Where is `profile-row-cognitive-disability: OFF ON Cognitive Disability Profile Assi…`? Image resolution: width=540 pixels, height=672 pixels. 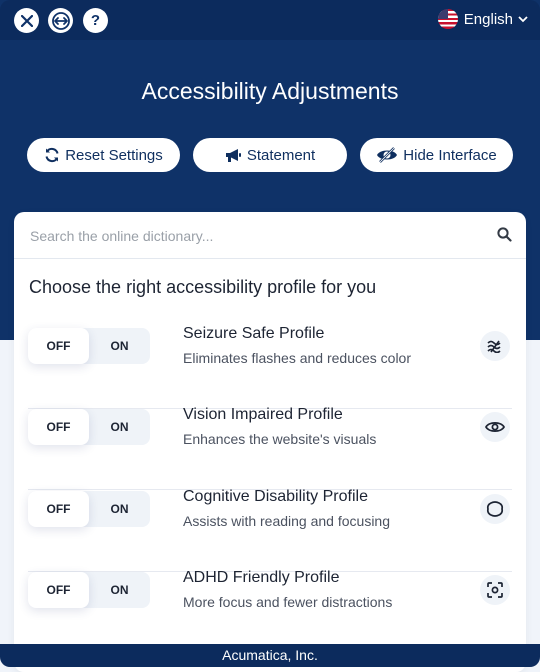
profile-row-cognitive-disability: OFF ON Cognitive Disability Profile Assi… is located at coordinates (270, 530).